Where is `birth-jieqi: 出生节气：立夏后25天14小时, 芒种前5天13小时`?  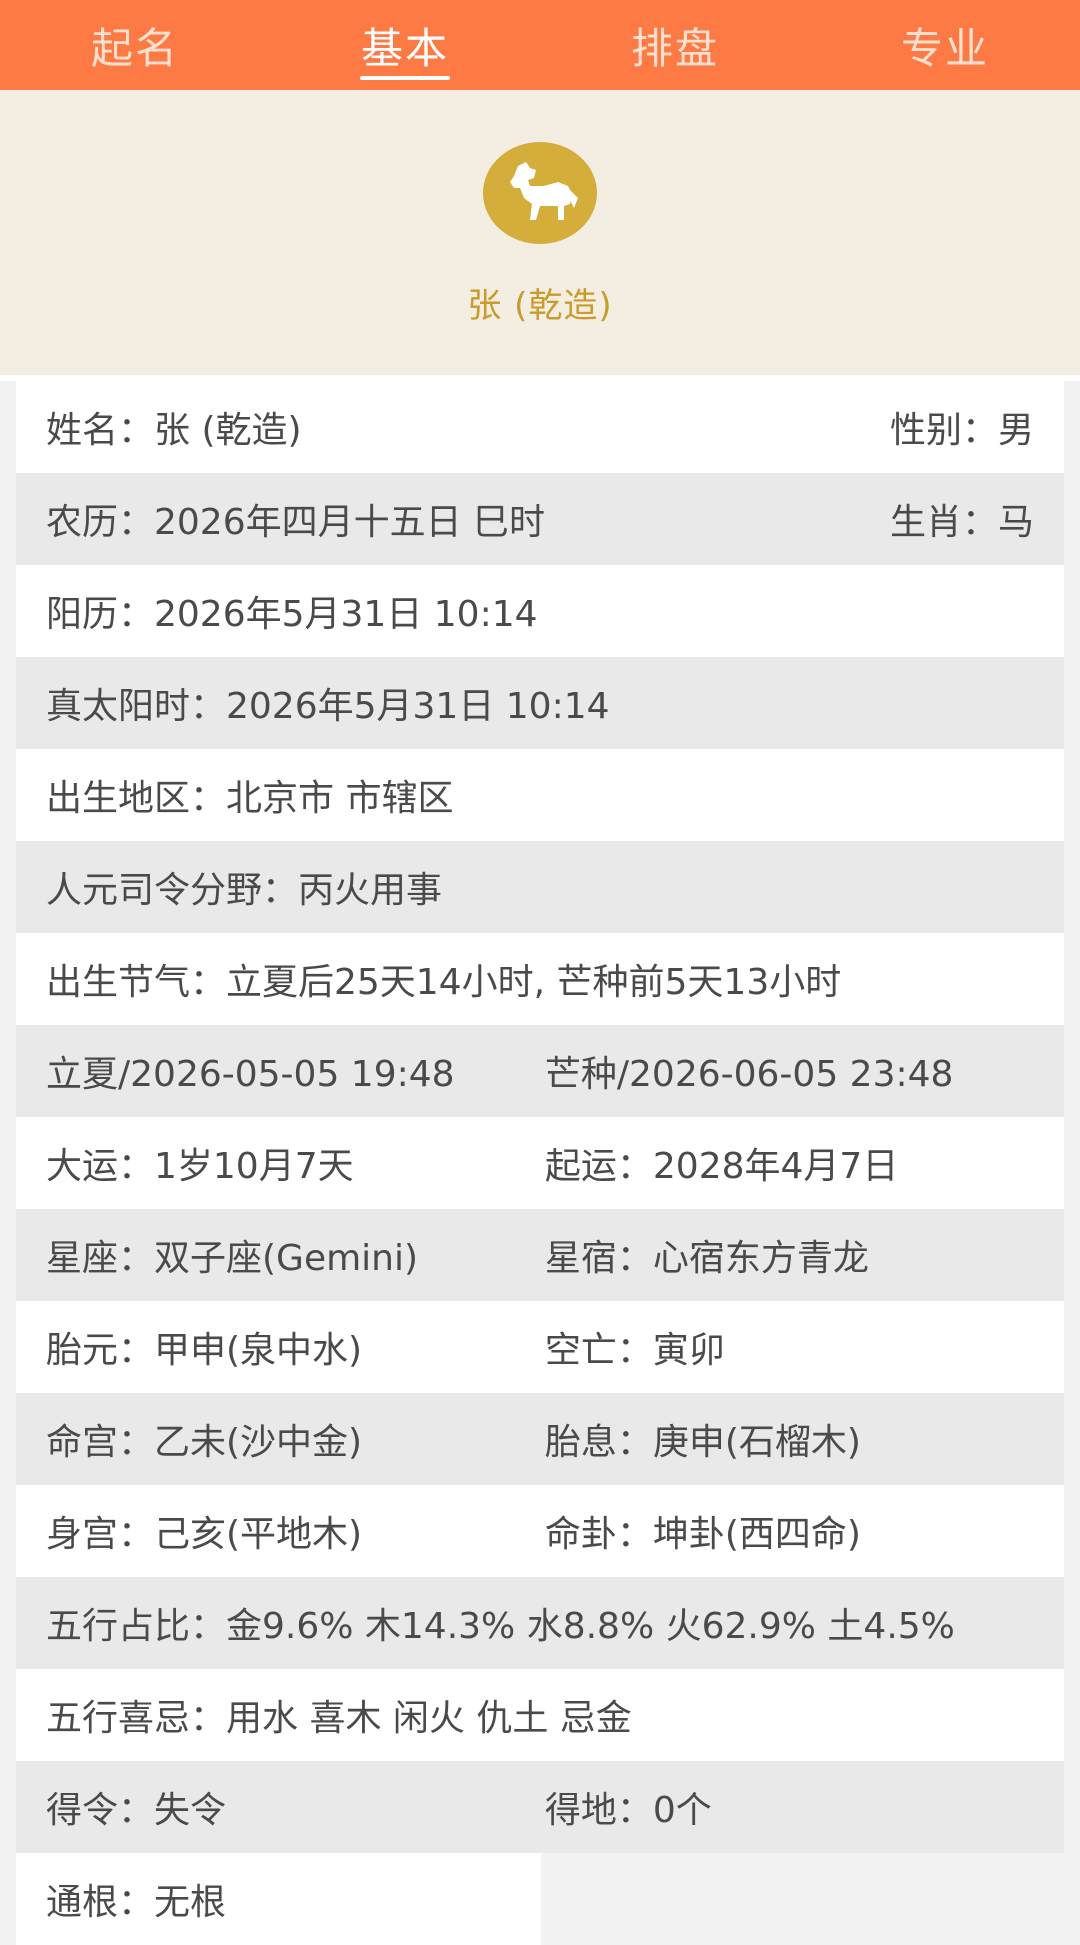 birth-jieqi: 出生节气：立夏后25天14小时, 芒种前5天13小时 is located at coordinates (444, 982).